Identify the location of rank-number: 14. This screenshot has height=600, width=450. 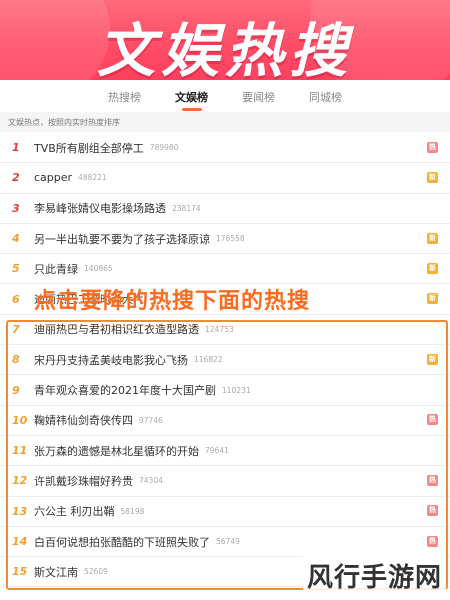
(20, 541).